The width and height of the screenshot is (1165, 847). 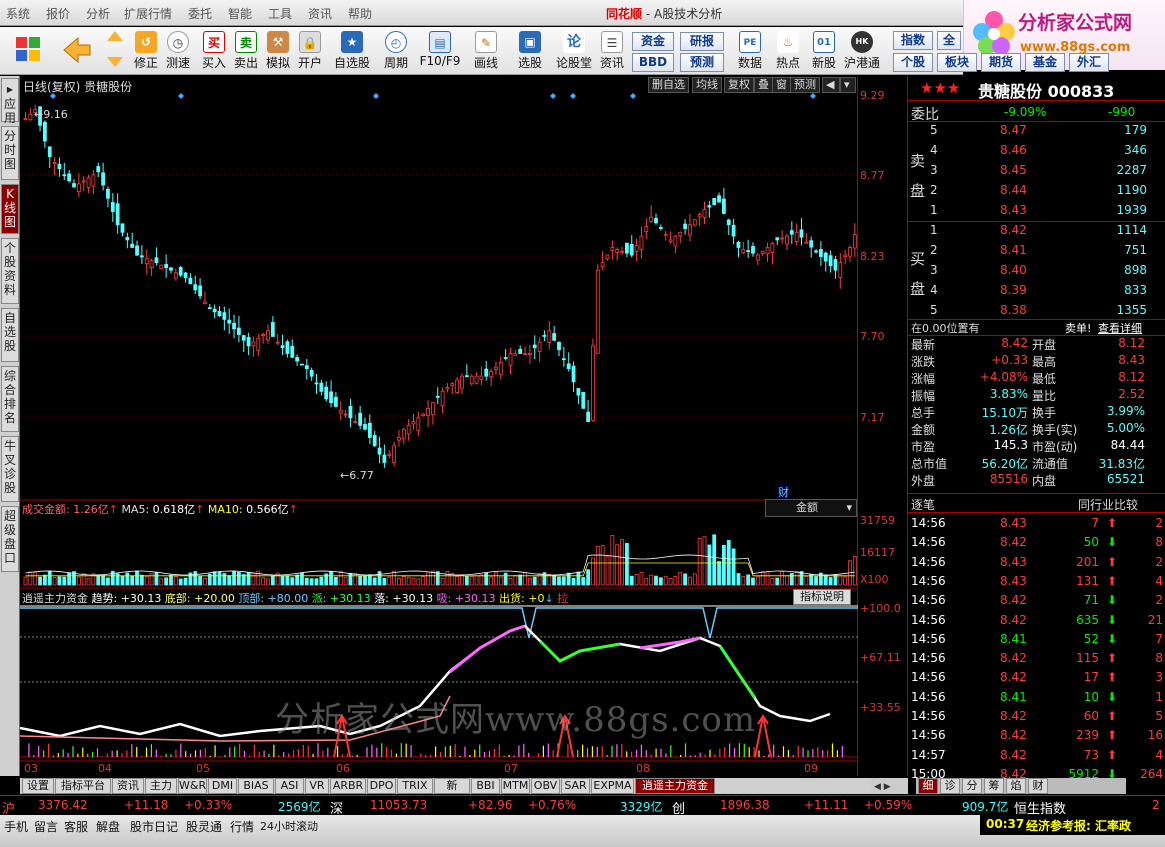 What do you see at coordinates (750, 51) in the screenshot?
I see `data-button: PE 数据` at bounding box center [750, 51].